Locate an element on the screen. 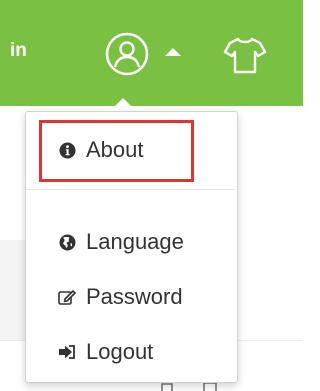 The height and width of the screenshot is (391, 320). menu-item-label: Password is located at coordinates (134, 296).